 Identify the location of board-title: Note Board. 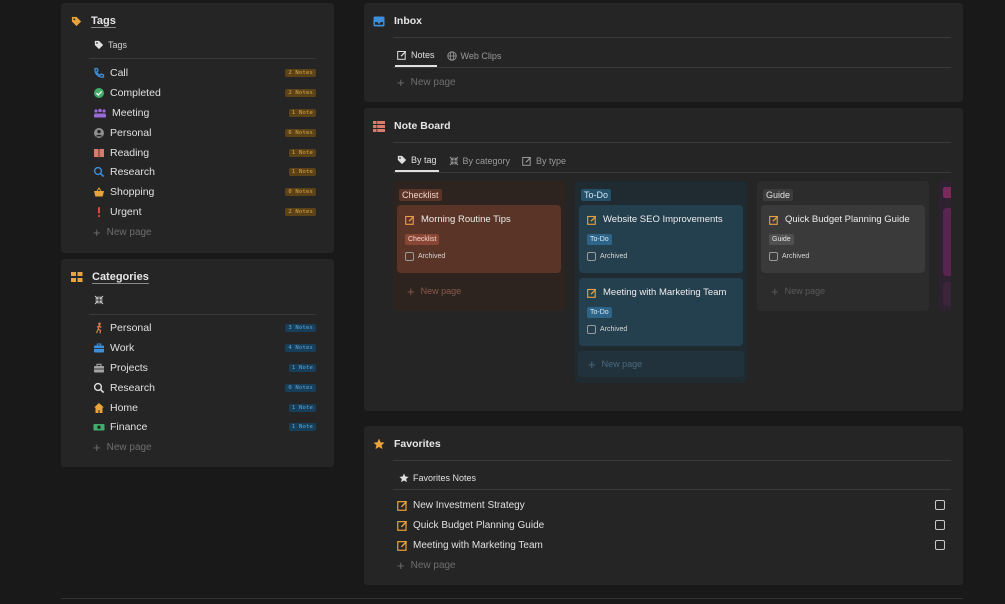
(422, 126).